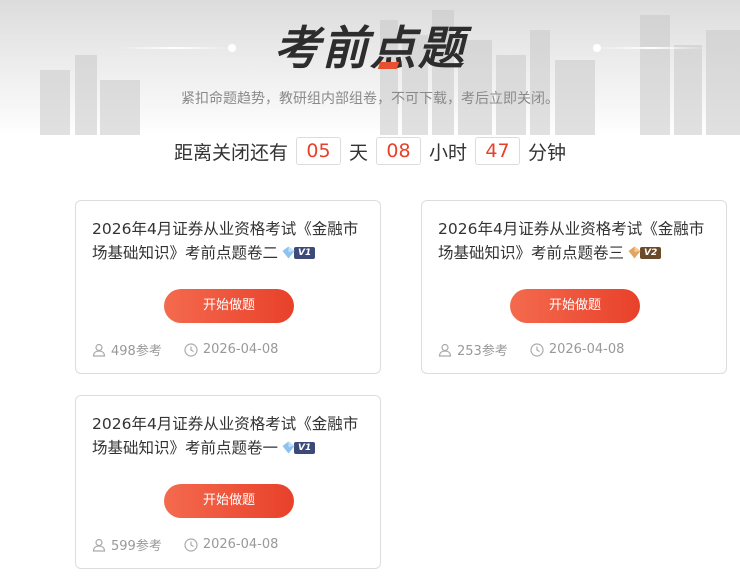  I want to click on participants-info: 253参考, so click(473, 349).